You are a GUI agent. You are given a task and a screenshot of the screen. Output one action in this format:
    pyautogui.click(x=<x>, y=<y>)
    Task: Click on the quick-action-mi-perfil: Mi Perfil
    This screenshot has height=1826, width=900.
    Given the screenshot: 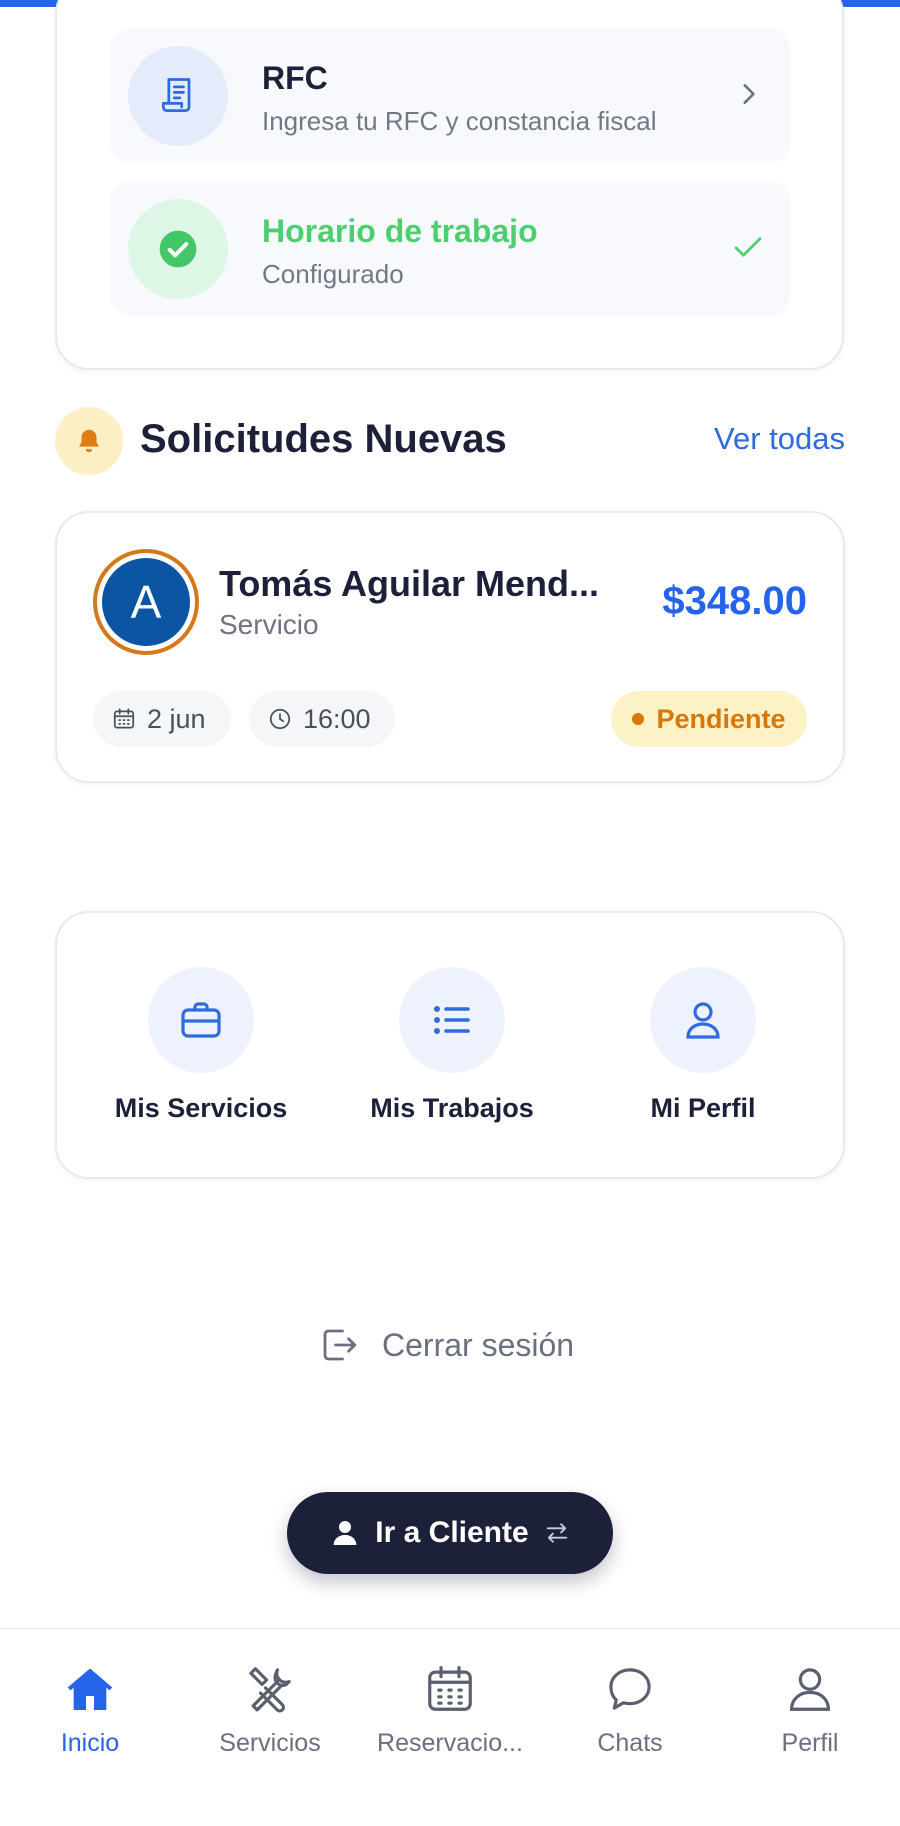 What is the action you would take?
    pyautogui.click(x=703, y=1052)
    